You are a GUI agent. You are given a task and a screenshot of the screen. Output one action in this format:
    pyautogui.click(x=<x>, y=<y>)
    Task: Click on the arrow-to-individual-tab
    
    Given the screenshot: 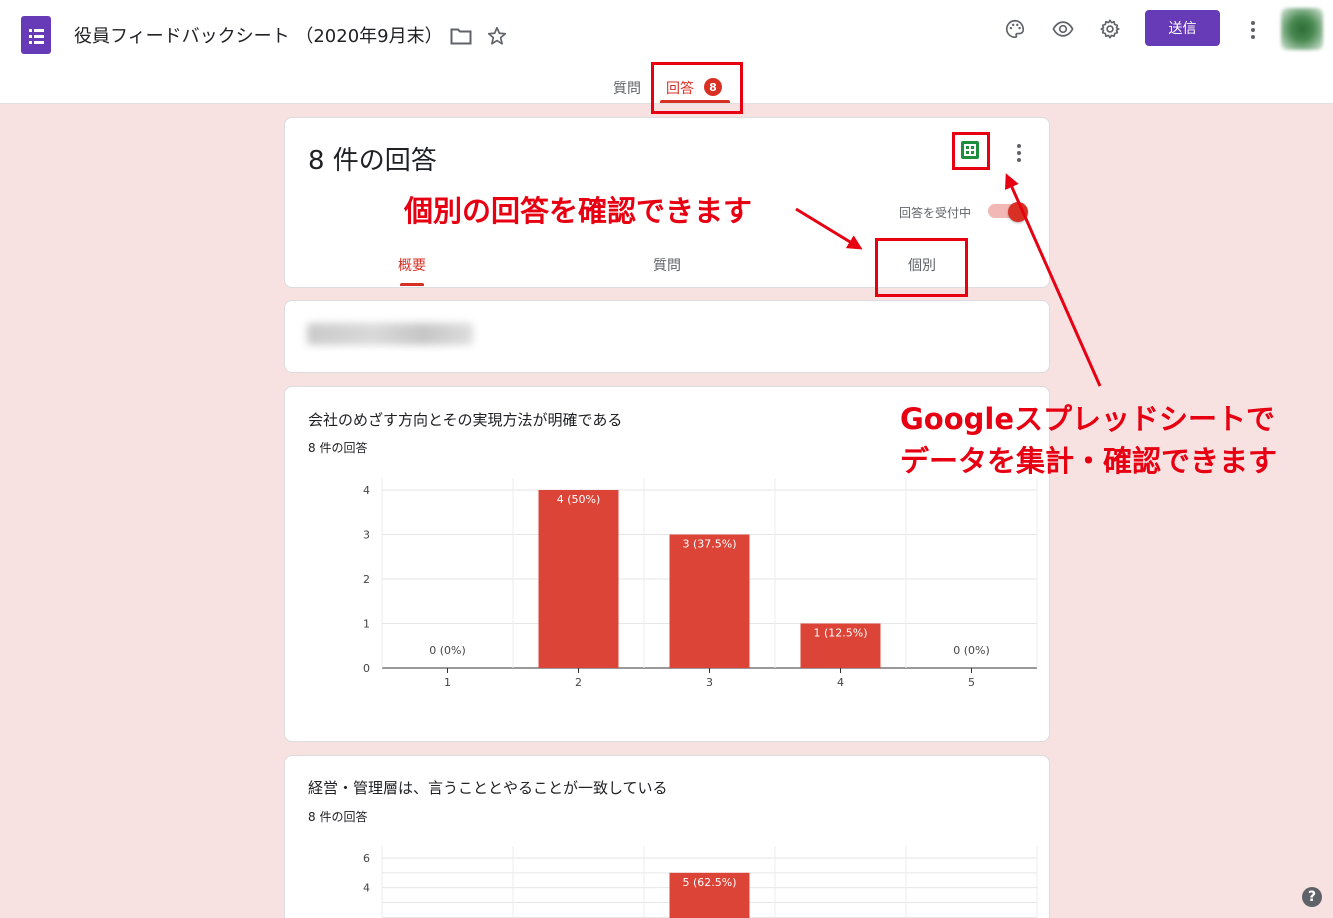 What is the action you would take?
    pyautogui.click(x=829, y=228)
    